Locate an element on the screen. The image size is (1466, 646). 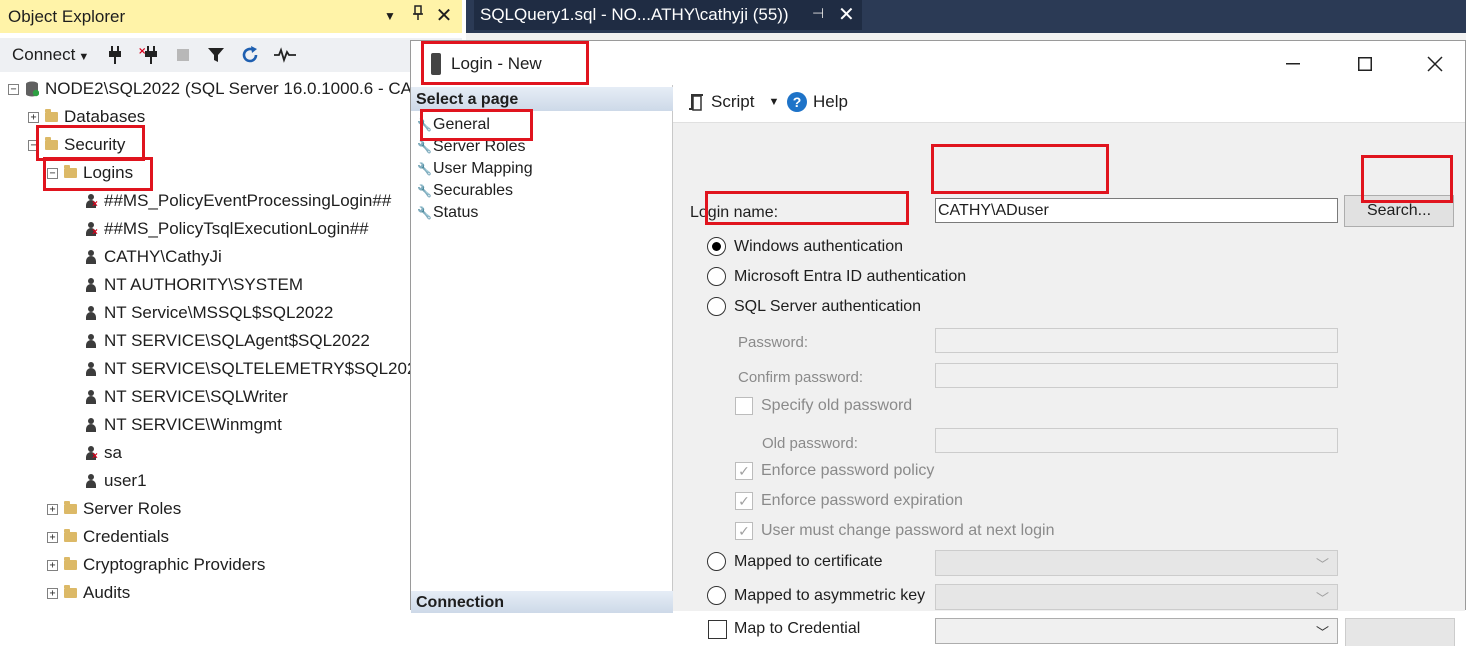
pin-icon is located at coordinates (418, 16).